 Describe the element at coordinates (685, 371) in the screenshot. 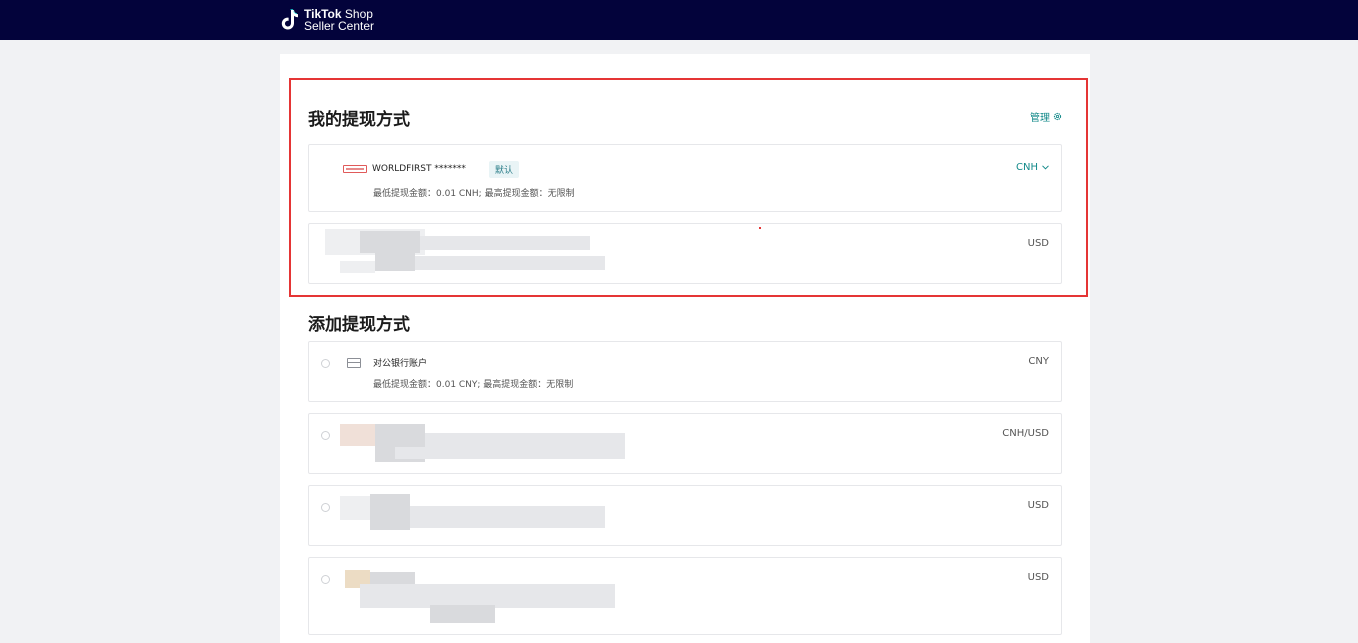

I see `add-method-row-bank: 对公银行账户 最低提现金额：0.01 CNY; 最高提现金额：无限制 CNY` at that location.